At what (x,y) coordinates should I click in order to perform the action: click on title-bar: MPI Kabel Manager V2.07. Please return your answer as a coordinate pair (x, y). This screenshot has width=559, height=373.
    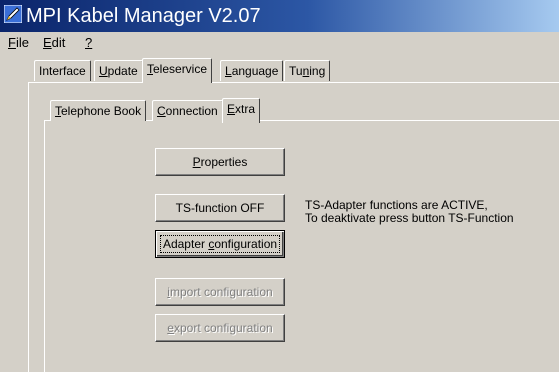
    Looking at the image, I should click on (279, 16).